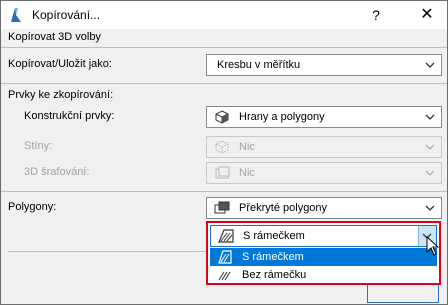 The image size is (448, 305). What do you see at coordinates (427, 15) in the screenshot?
I see `close-button: ✕` at bounding box center [427, 15].